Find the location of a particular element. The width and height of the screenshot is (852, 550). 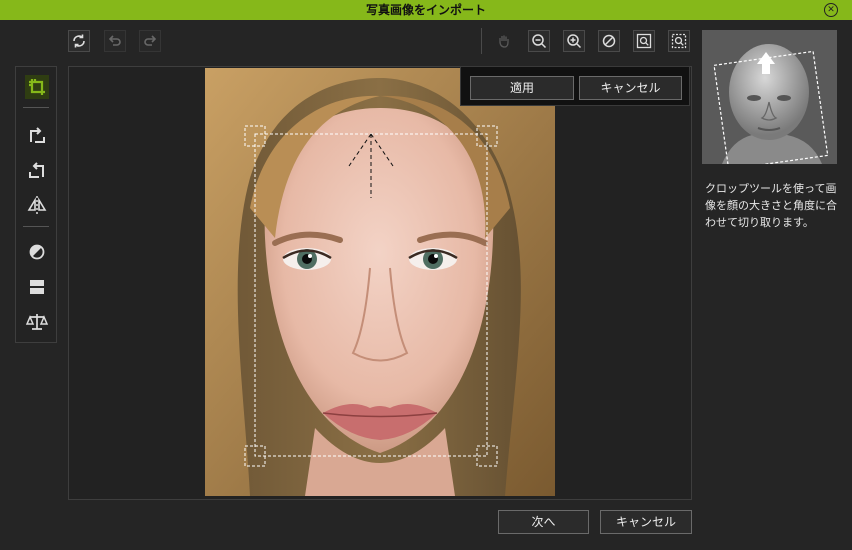

window-title: 写真画像をインポート is located at coordinates (425, 10).